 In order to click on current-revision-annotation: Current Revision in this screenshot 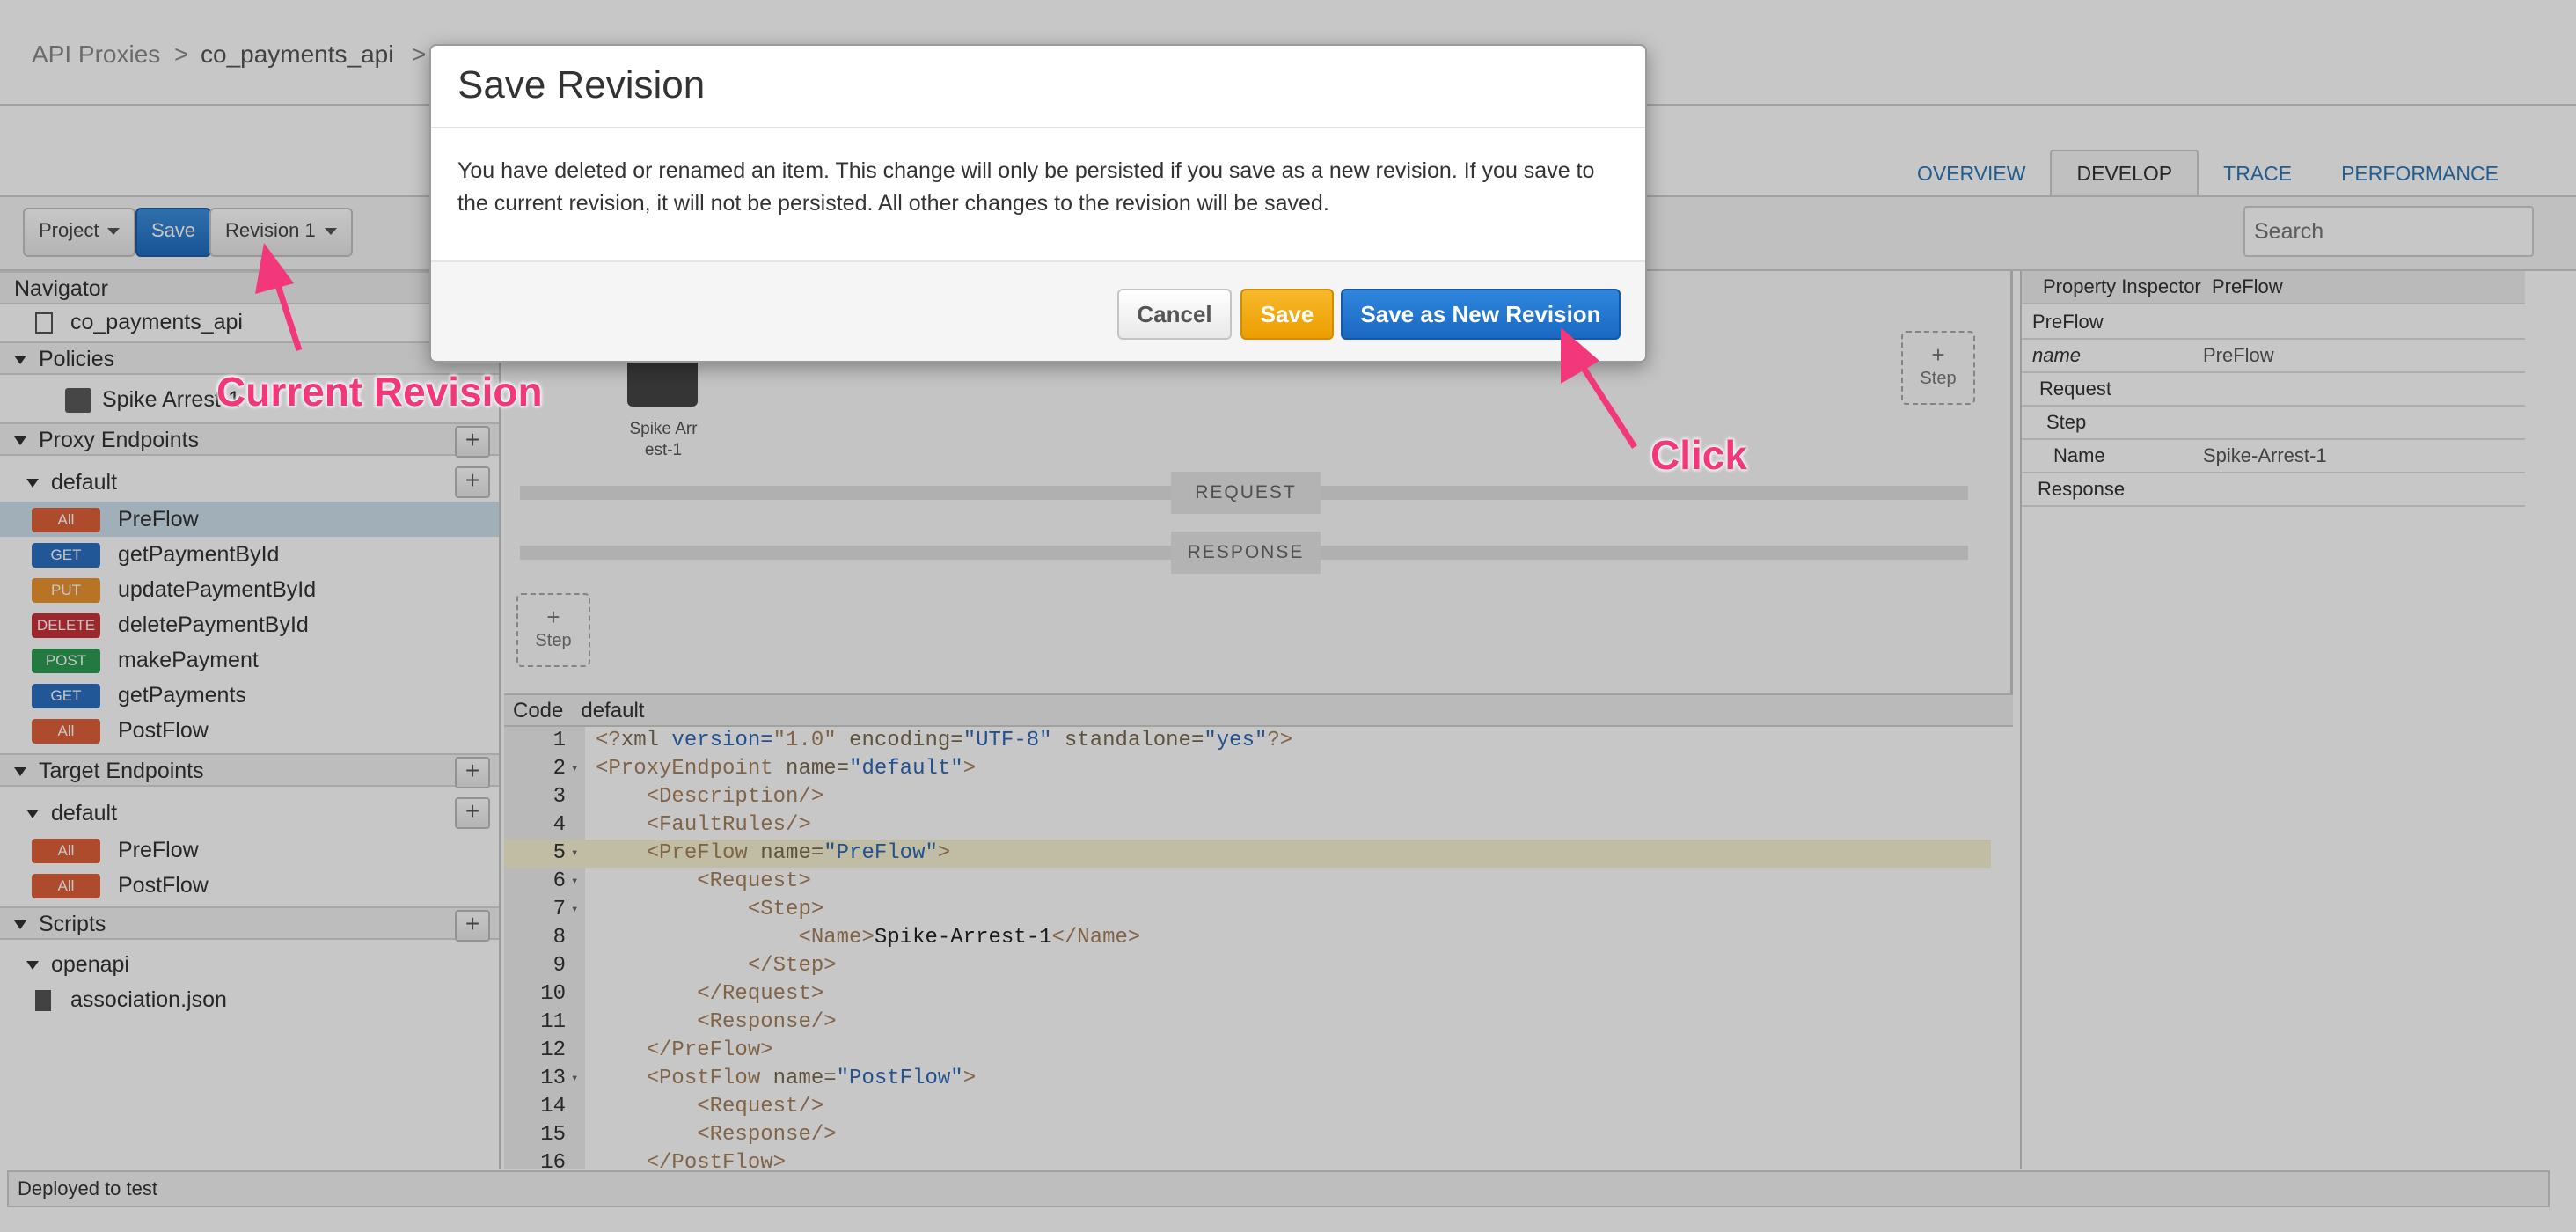, I will do `click(379, 392)`.